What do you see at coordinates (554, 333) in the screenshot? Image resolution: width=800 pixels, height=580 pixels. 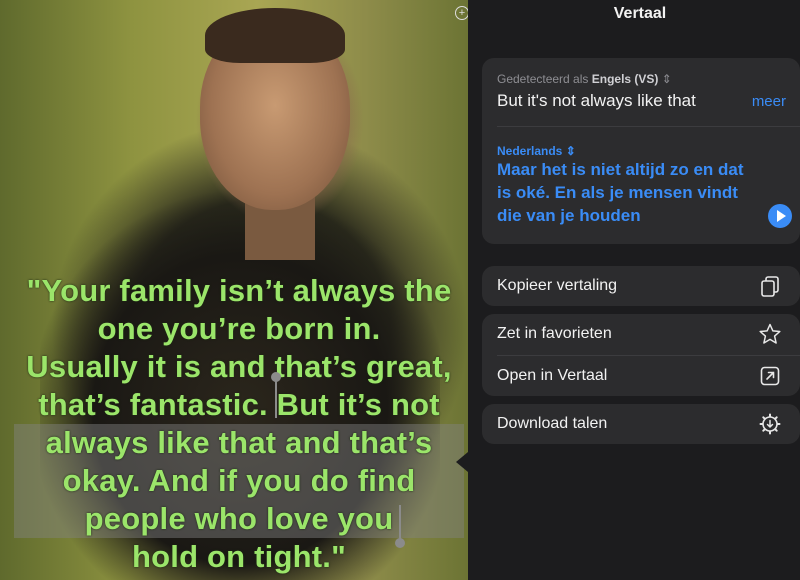 I see `action-label: Zet in favorieten` at bounding box center [554, 333].